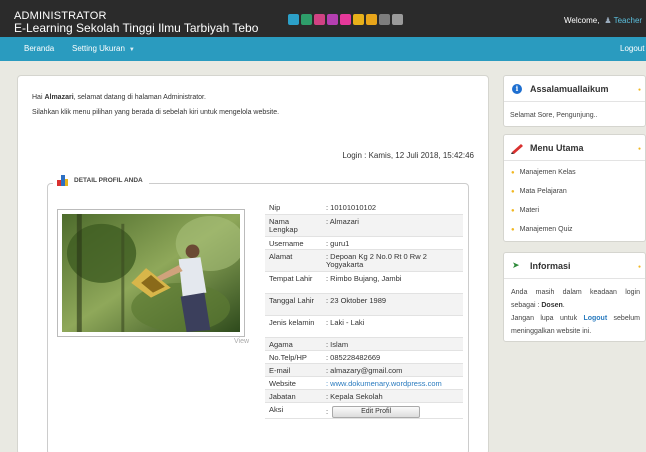 This screenshot has width=646, height=452. Describe the element at coordinates (392, 282) in the screenshot. I see `field-value: : Rimbo Bujang, Jambi` at that location.